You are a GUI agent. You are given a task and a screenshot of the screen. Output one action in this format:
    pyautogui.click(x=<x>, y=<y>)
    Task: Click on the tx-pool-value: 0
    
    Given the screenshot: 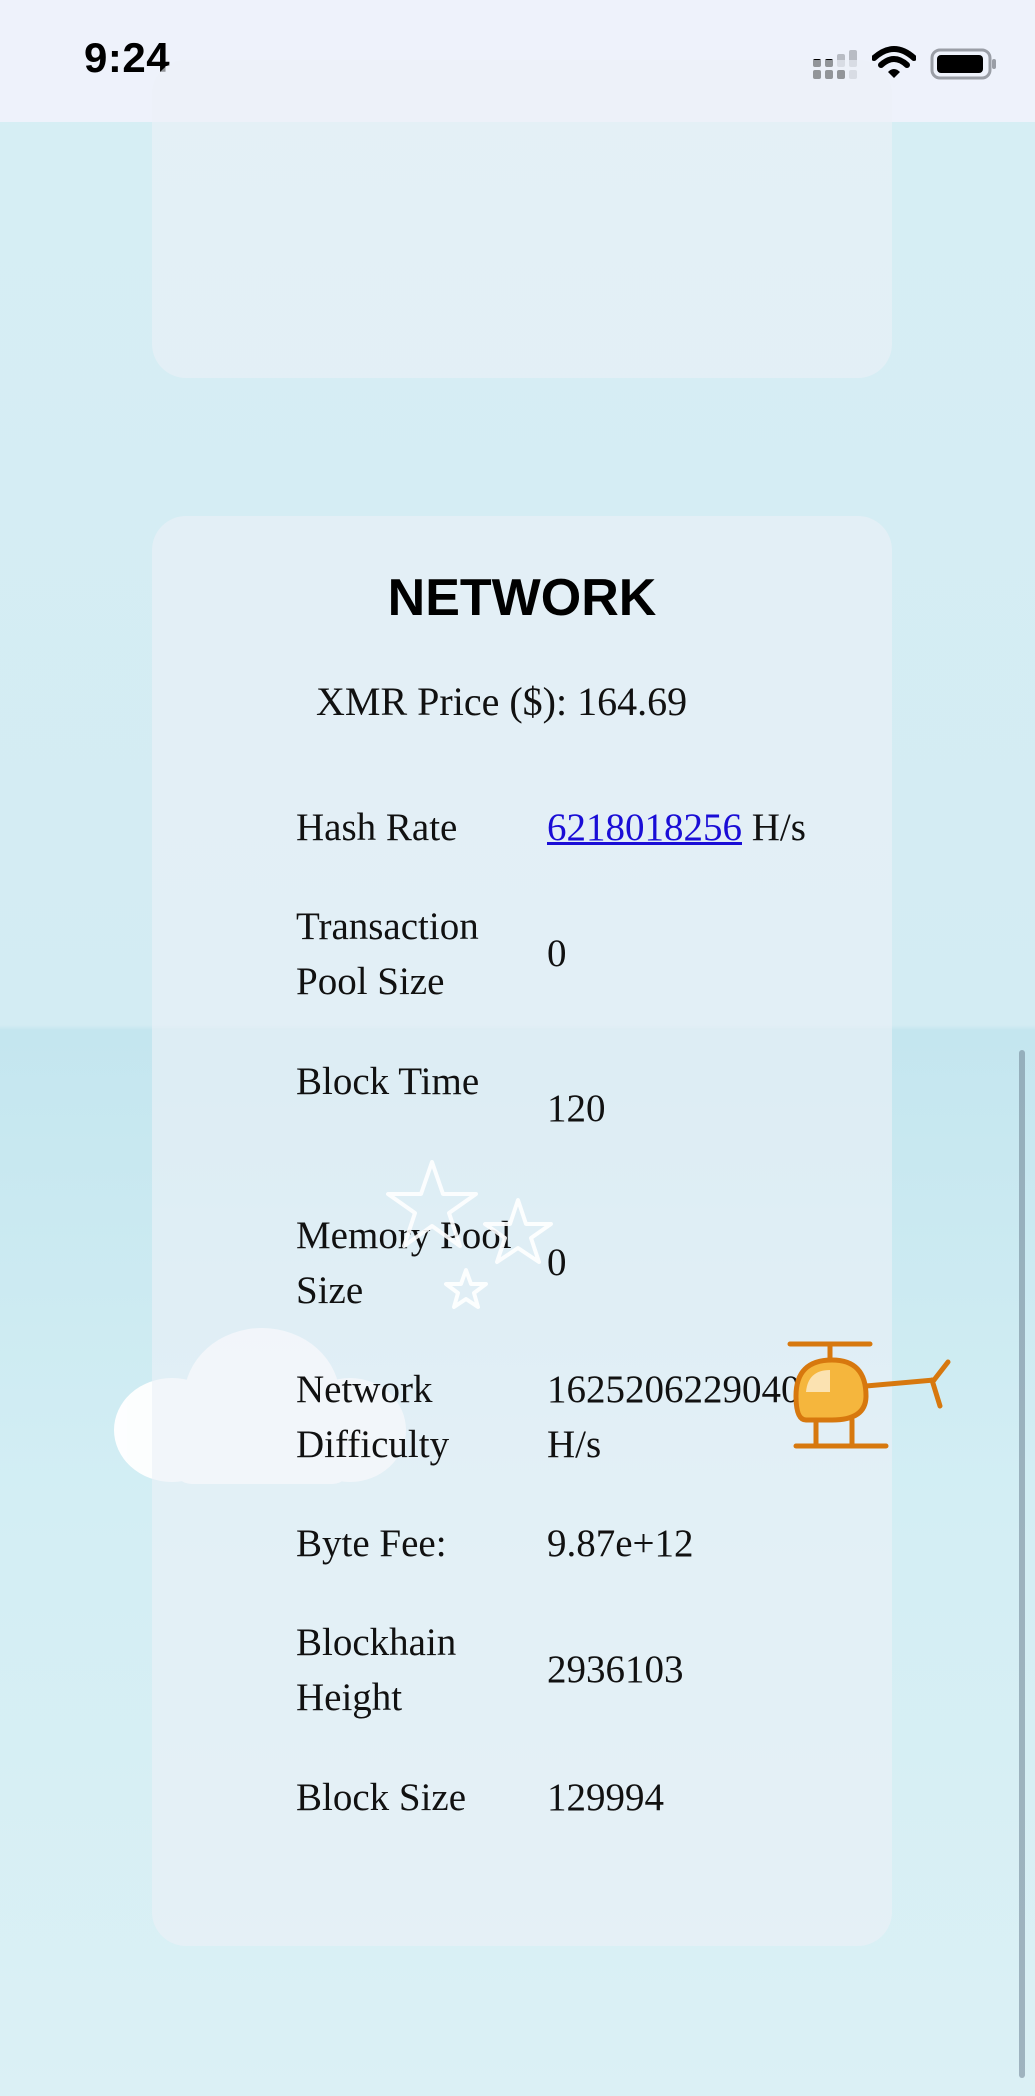 What is the action you would take?
    pyautogui.click(x=557, y=953)
    